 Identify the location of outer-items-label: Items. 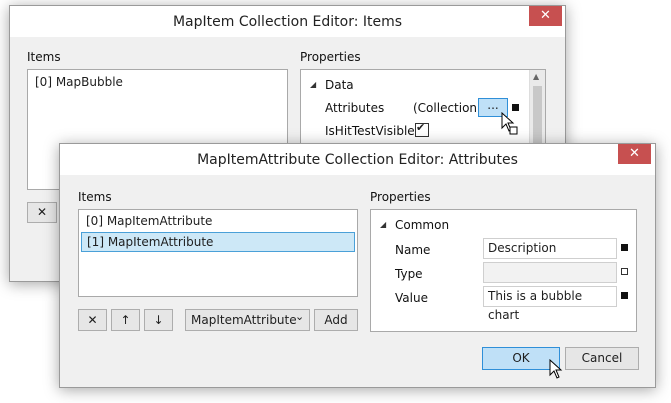
(44, 57).